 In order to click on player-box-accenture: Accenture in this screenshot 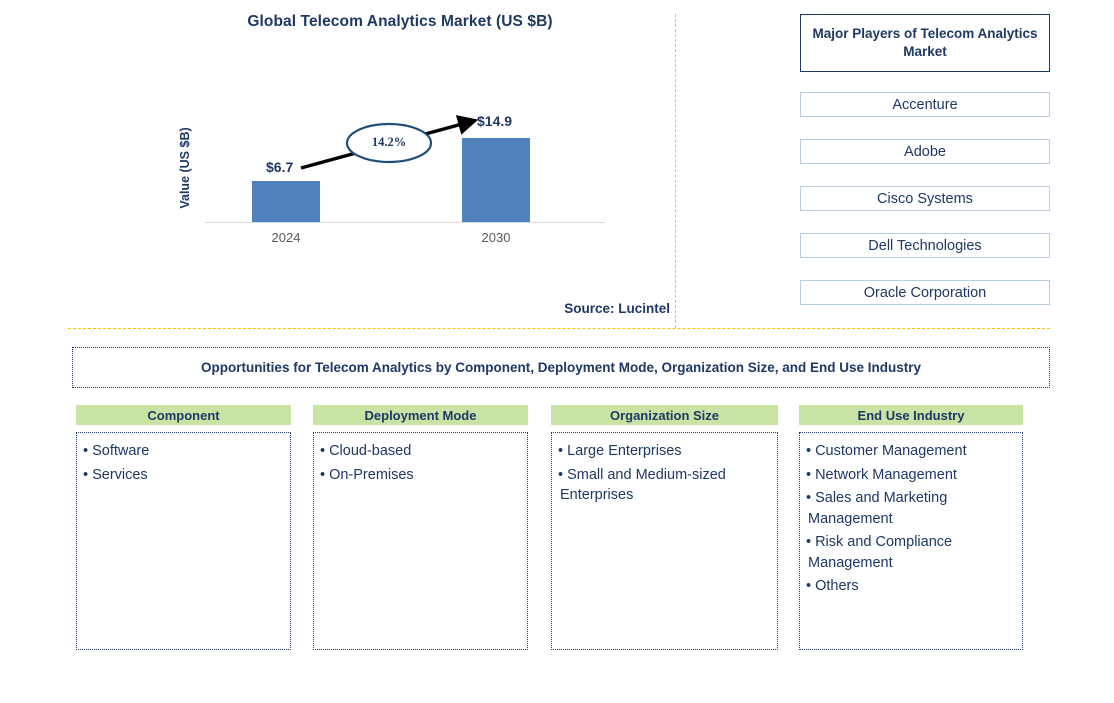, I will do `click(925, 104)`.